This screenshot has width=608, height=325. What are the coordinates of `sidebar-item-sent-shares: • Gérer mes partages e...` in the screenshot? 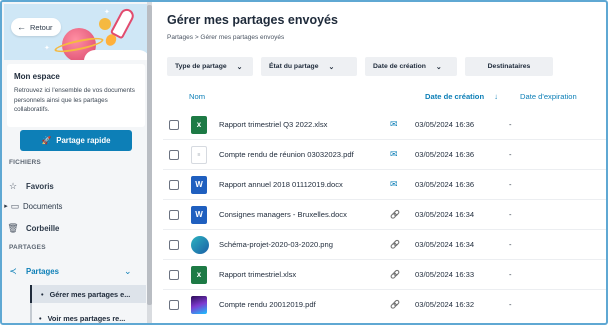 It's located at (88, 294).